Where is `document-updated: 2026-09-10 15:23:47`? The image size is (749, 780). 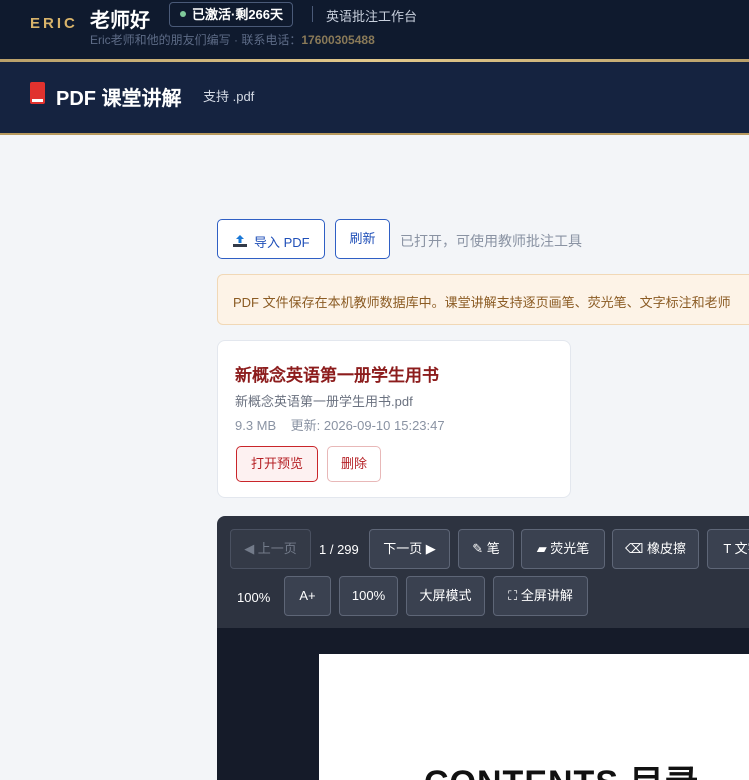 document-updated: 2026-09-10 15:23:47 is located at coordinates (384, 425).